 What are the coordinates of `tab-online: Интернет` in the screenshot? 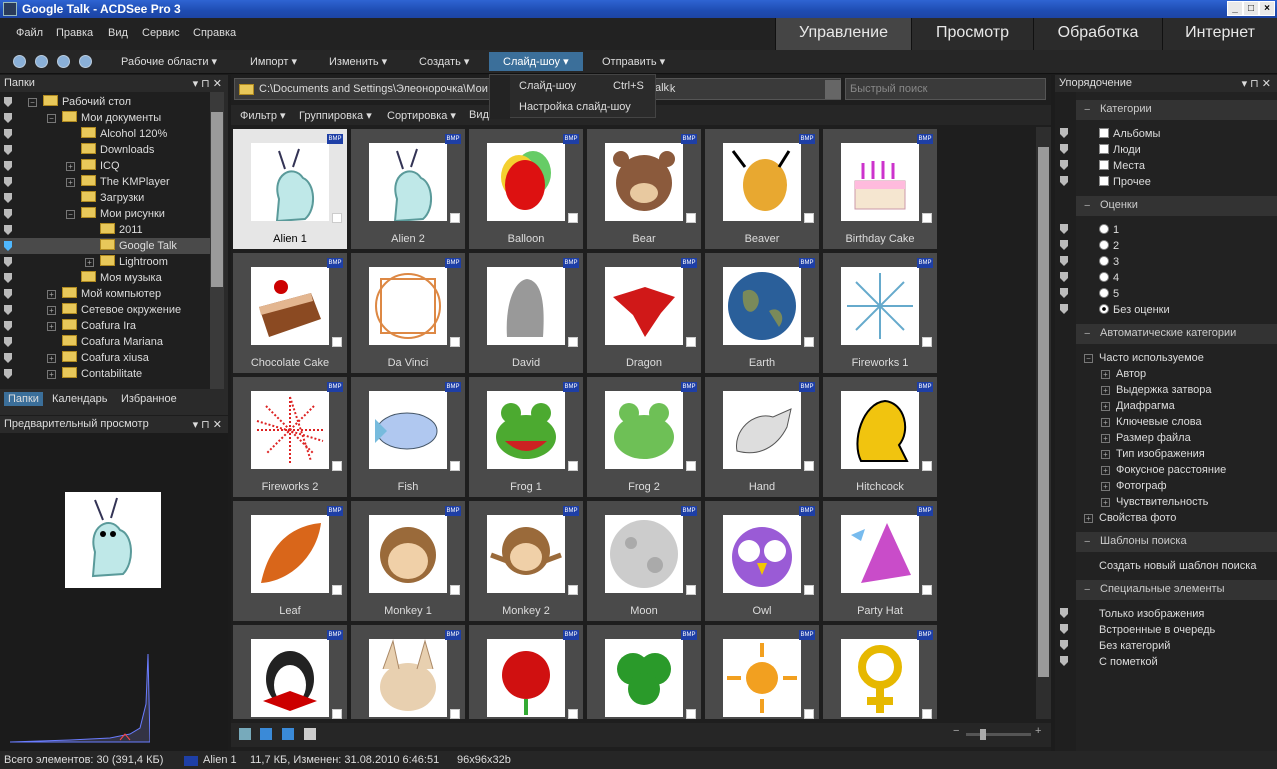 It's located at (1219, 34).